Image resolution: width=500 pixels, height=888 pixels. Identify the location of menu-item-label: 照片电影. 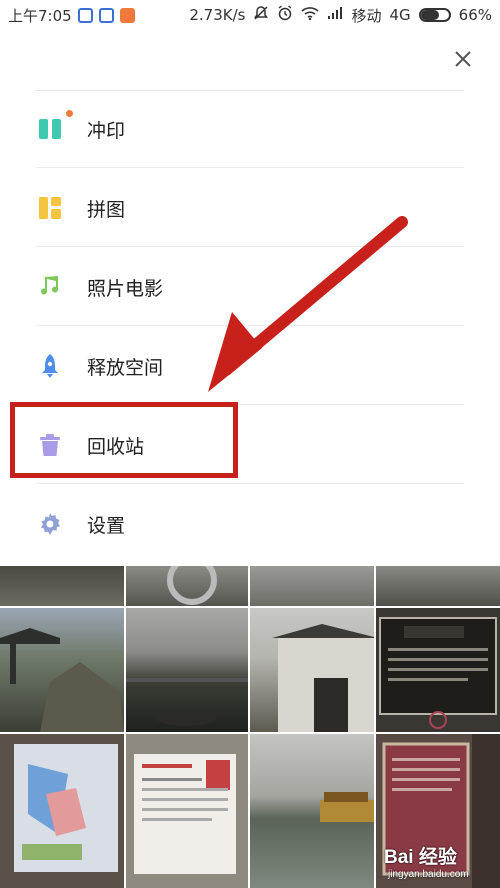
(125, 288).